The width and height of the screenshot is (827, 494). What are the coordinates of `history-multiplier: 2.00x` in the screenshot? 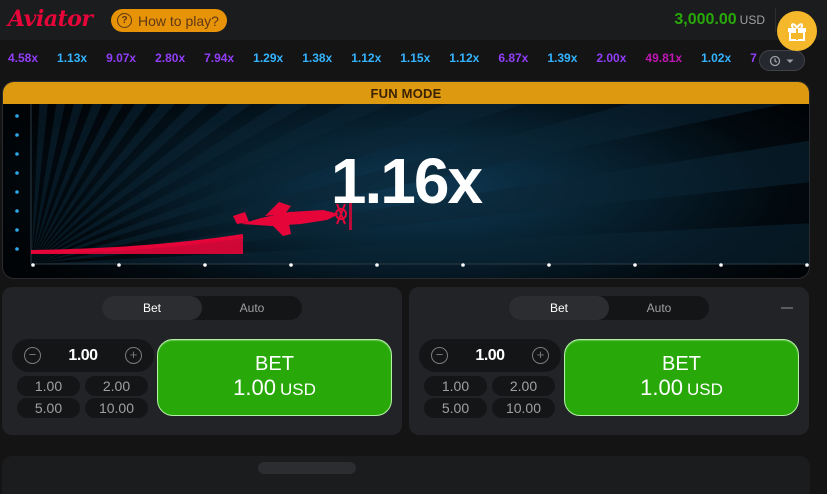 It's located at (611, 60).